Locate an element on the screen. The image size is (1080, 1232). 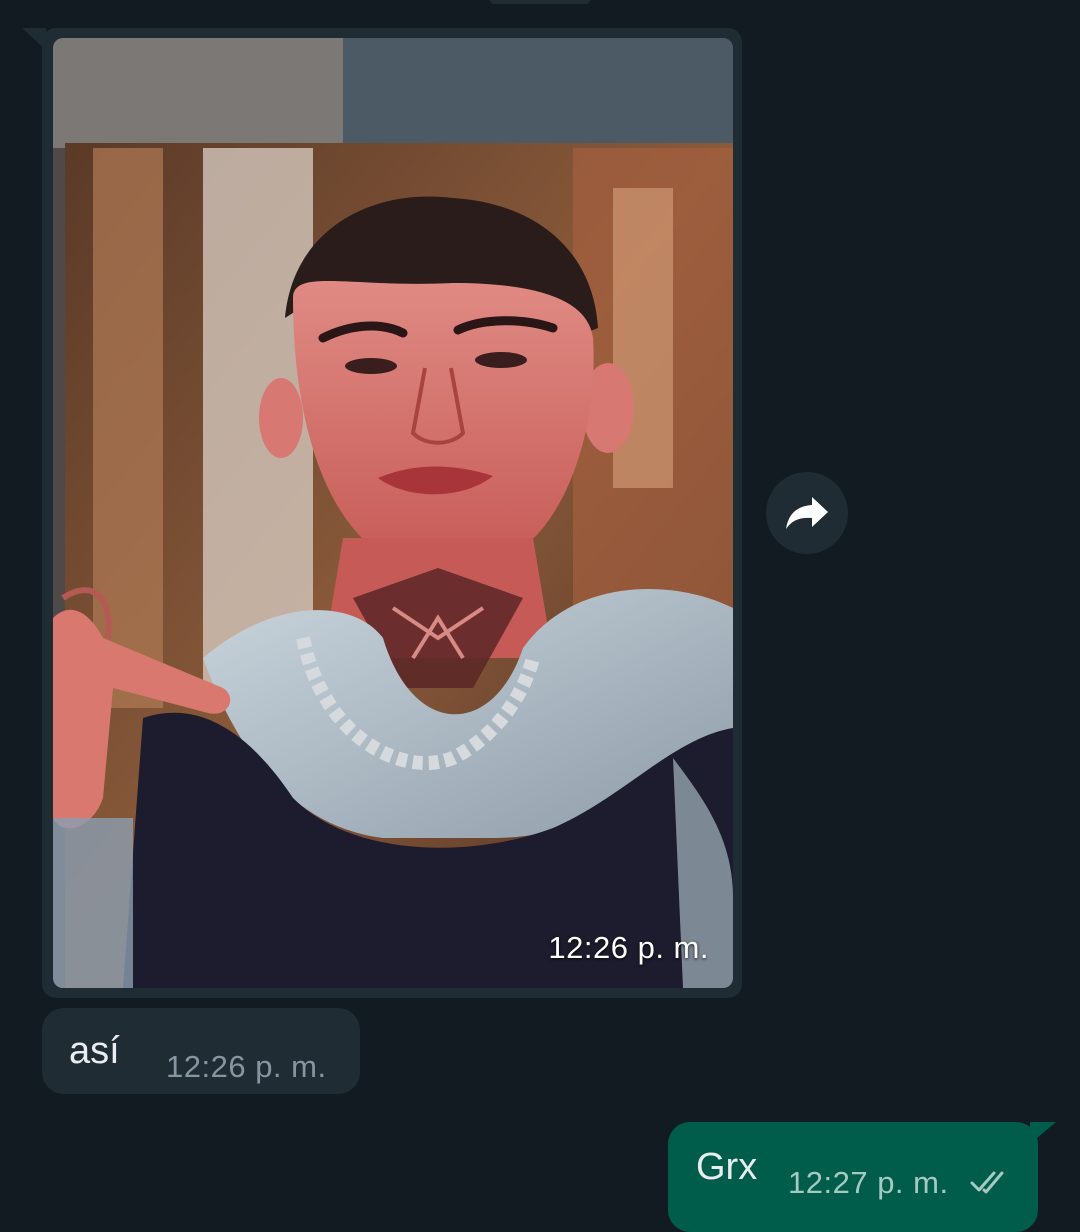
double-check-icon is located at coordinates (987, 1182).